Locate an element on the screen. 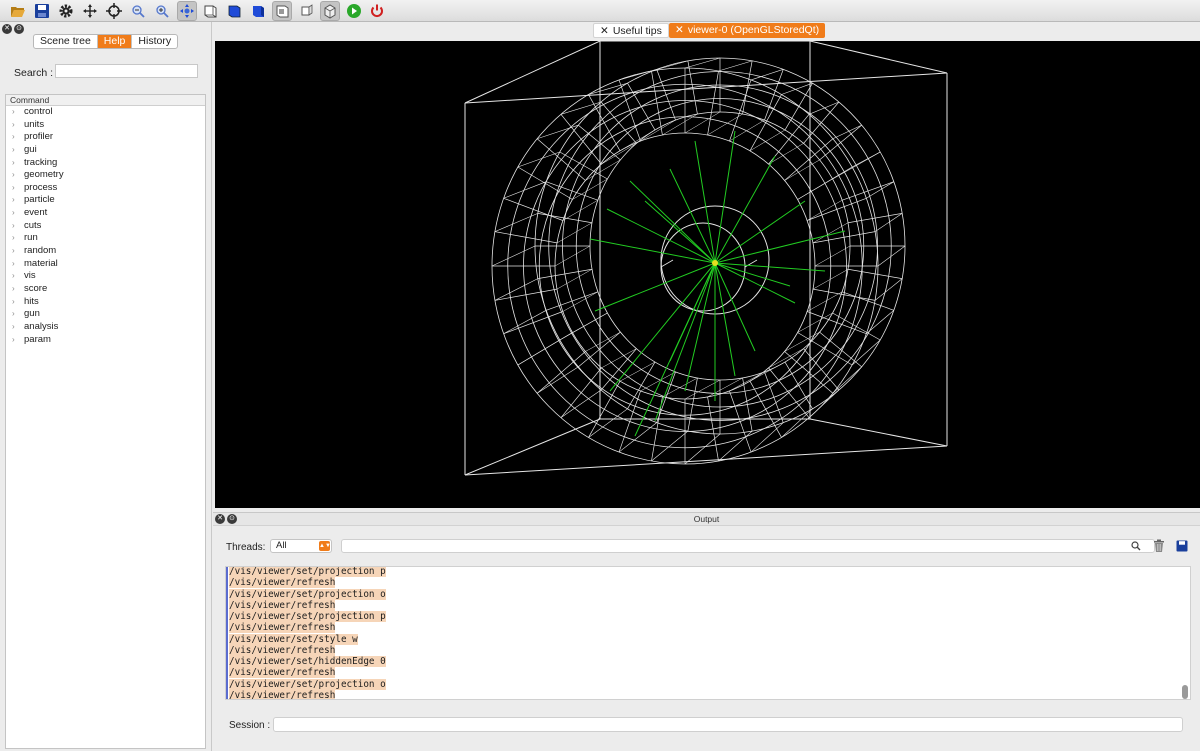 This screenshot has width=1200, height=751. tree-item-gun: › gun is located at coordinates (105, 314).